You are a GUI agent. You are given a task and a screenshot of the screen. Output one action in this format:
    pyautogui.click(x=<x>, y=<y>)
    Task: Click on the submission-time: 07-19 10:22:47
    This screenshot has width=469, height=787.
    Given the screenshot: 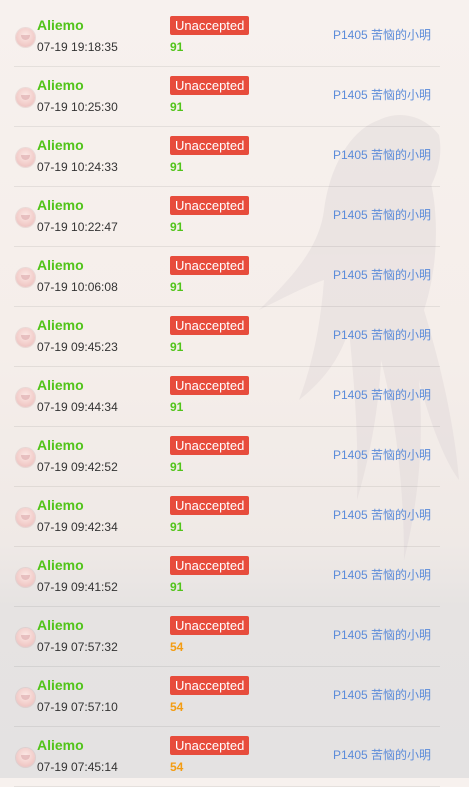 What is the action you would take?
    pyautogui.click(x=77, y=227)
    